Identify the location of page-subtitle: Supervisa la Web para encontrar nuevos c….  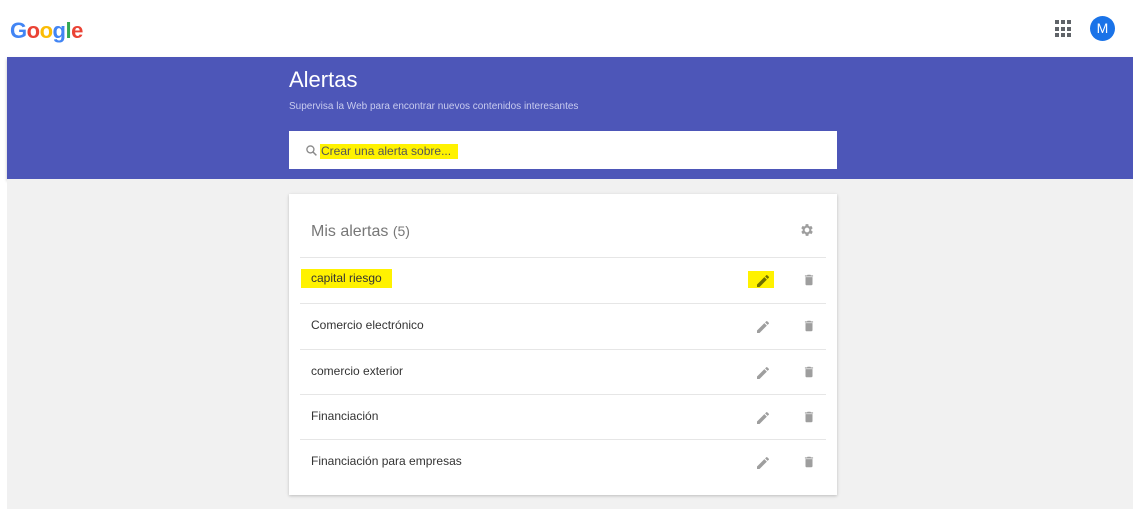
(434, 106).